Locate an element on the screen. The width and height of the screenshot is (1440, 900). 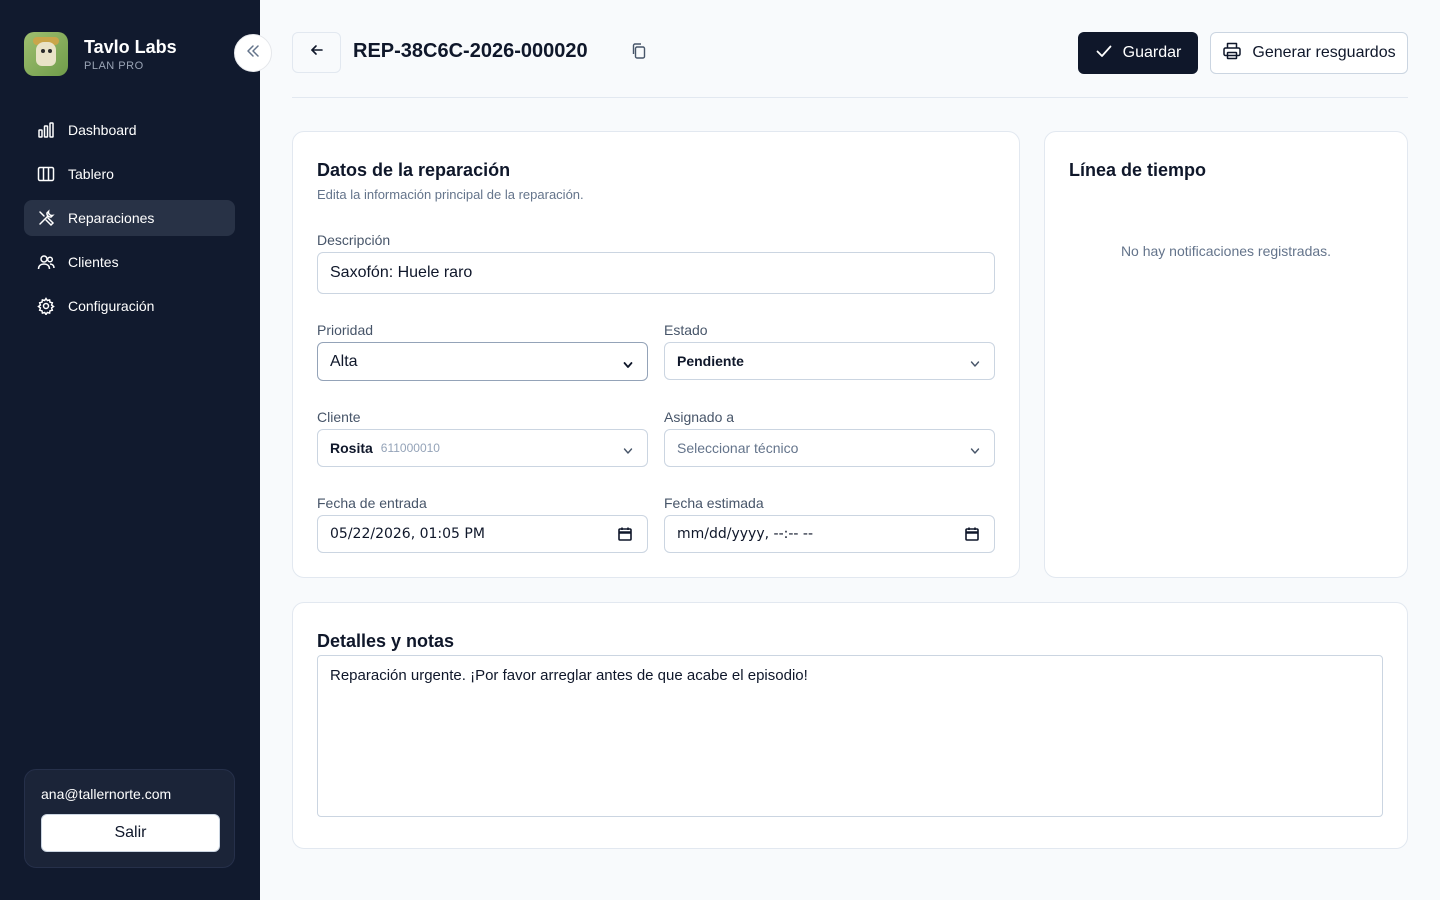
notes-title: Detalles y notas is located at coordinates (386, 641).